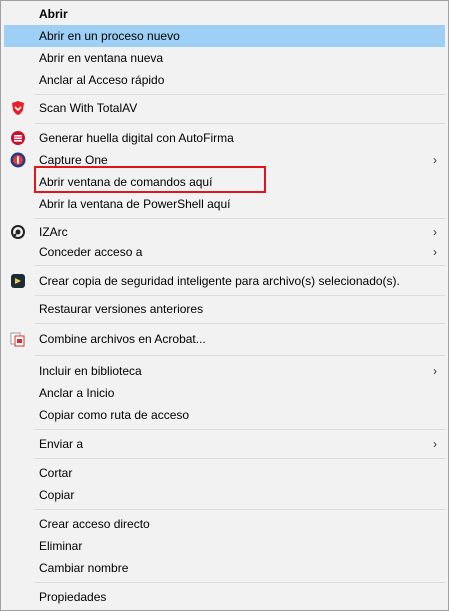 Image resolution: width=449 pixels, height=611 pixels. I want to click on menu-item-enviar-a: Enviar a ›, so click(224, 444).